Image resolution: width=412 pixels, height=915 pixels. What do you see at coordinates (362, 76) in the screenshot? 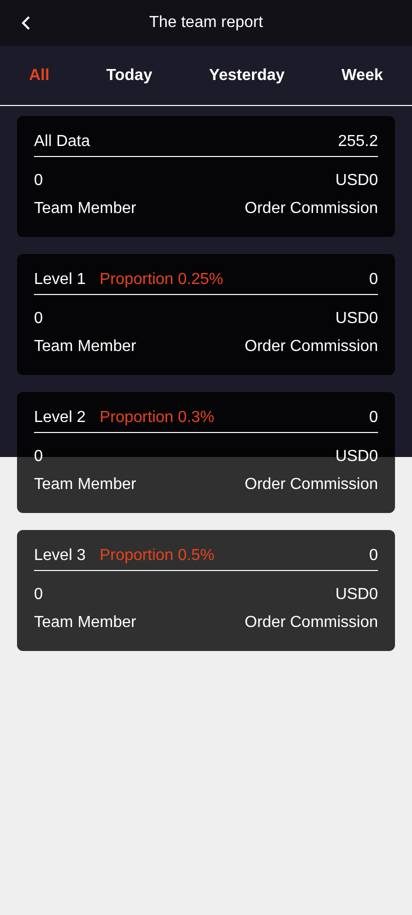
I see `period-tab: Week` at bounding box center [362, 76].